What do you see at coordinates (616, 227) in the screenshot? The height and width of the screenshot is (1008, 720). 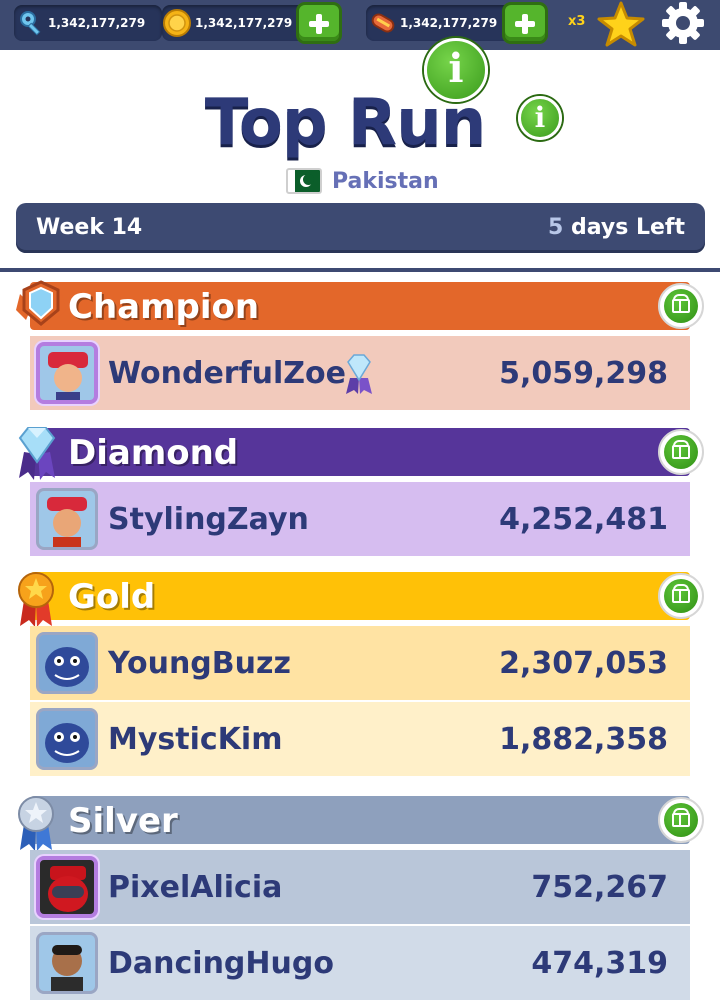 I see `days-left: 5 days Left` at bounding box center [616, 227].